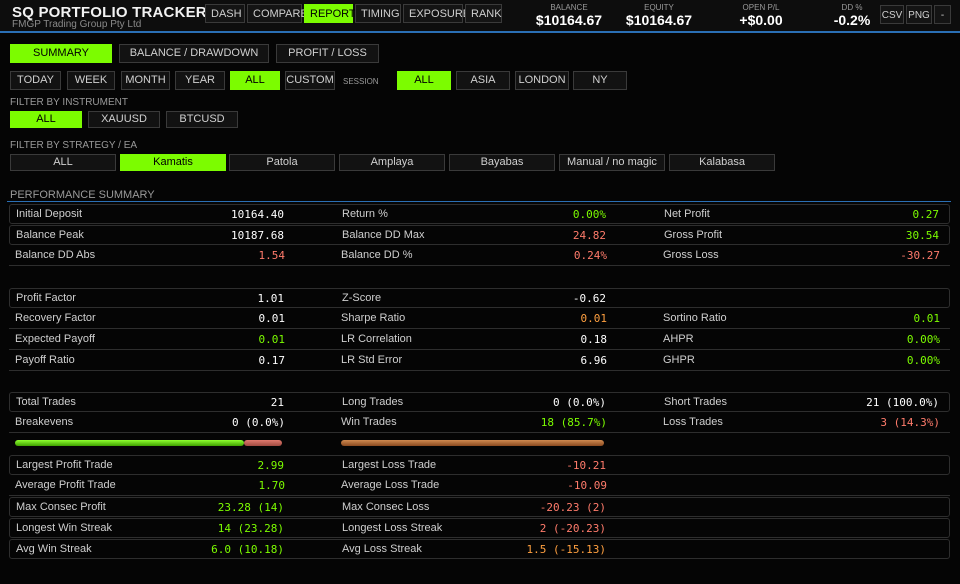  I want to click on period-year: YEAR, so click(200, 80).